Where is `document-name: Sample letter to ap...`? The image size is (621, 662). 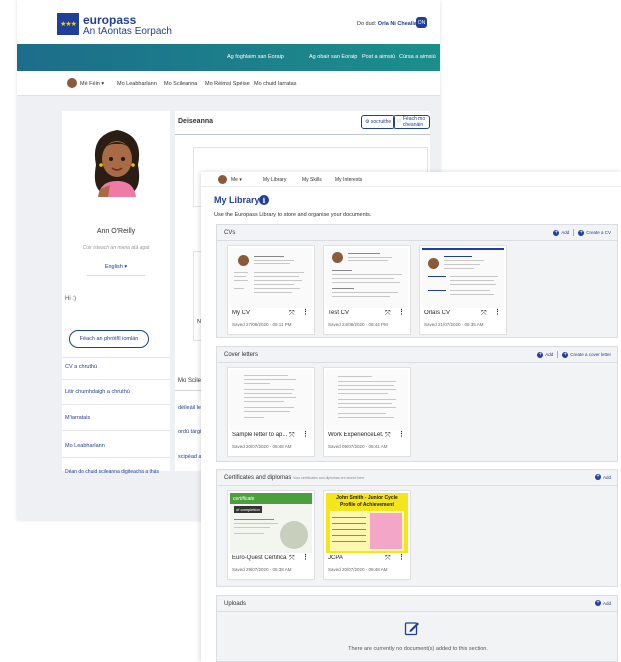 document-name: Sample letter to ap... is located at coordinates (259, 435).